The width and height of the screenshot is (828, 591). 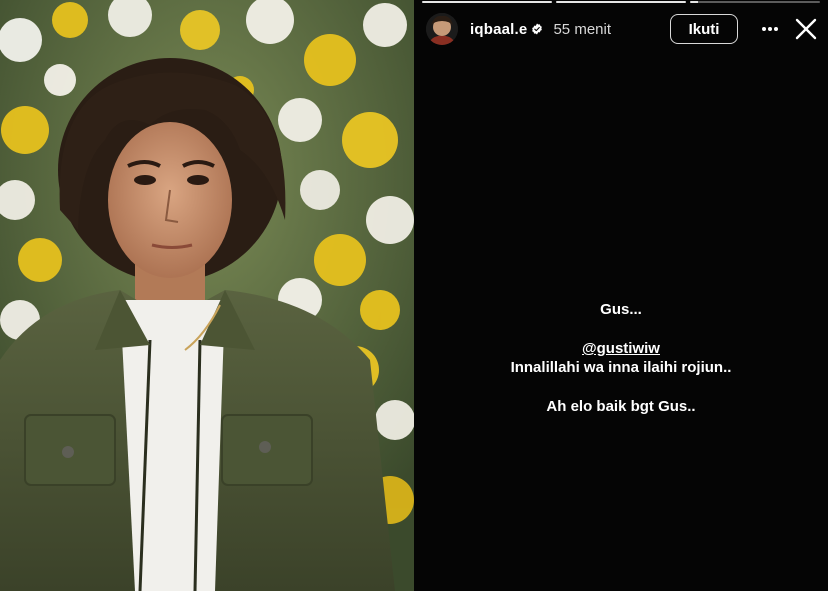 What do you see at coordinates (582, 29) in the screenshot?
I see `post-time: 55 menit` at bounding box center [582, 29].